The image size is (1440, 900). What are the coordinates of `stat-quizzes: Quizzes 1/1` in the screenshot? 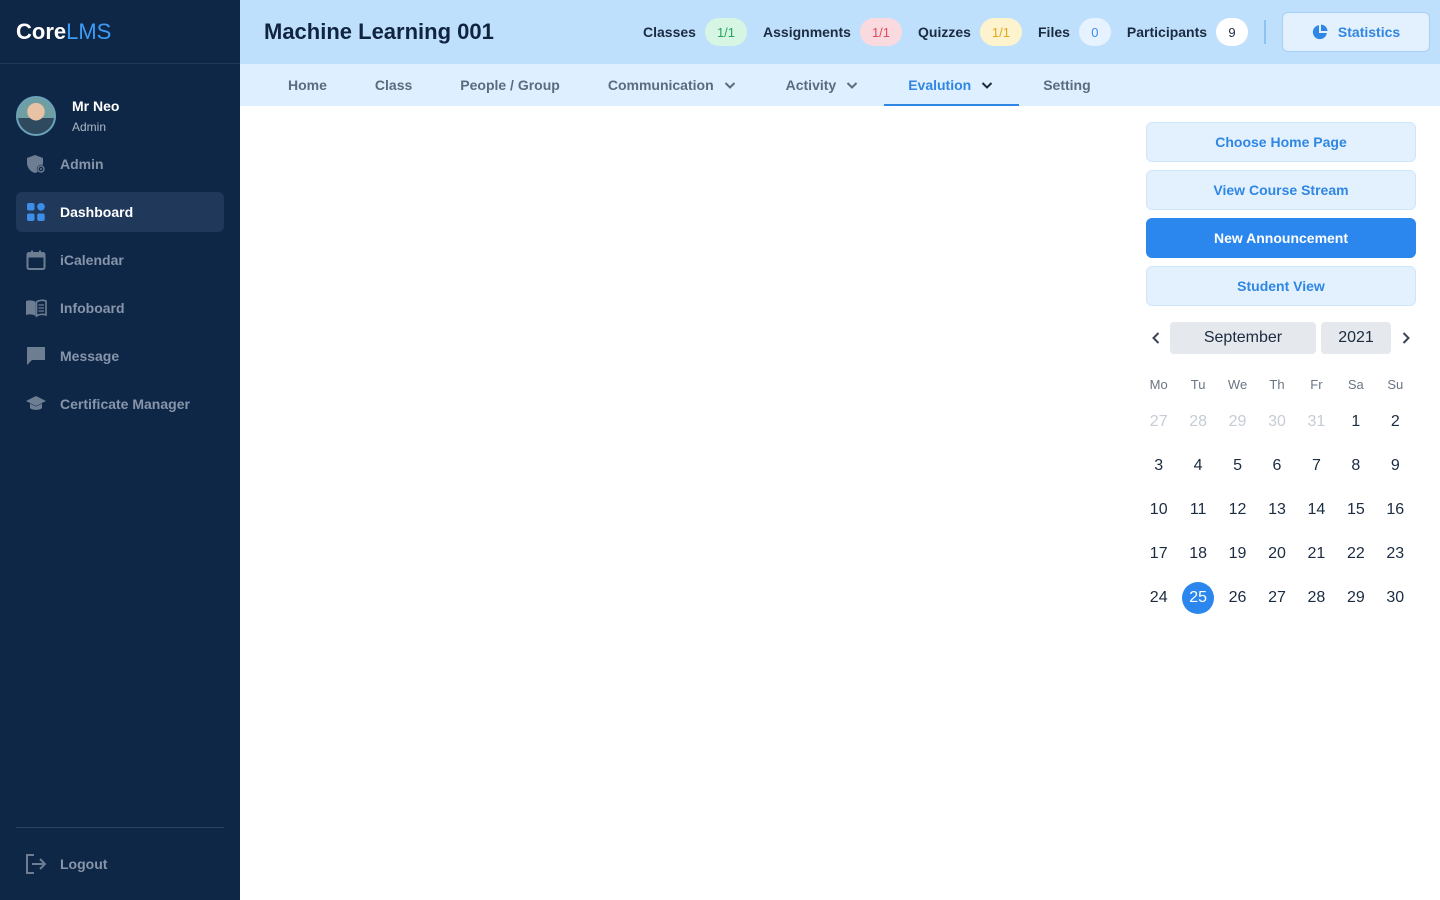 It's located at (970, 32).